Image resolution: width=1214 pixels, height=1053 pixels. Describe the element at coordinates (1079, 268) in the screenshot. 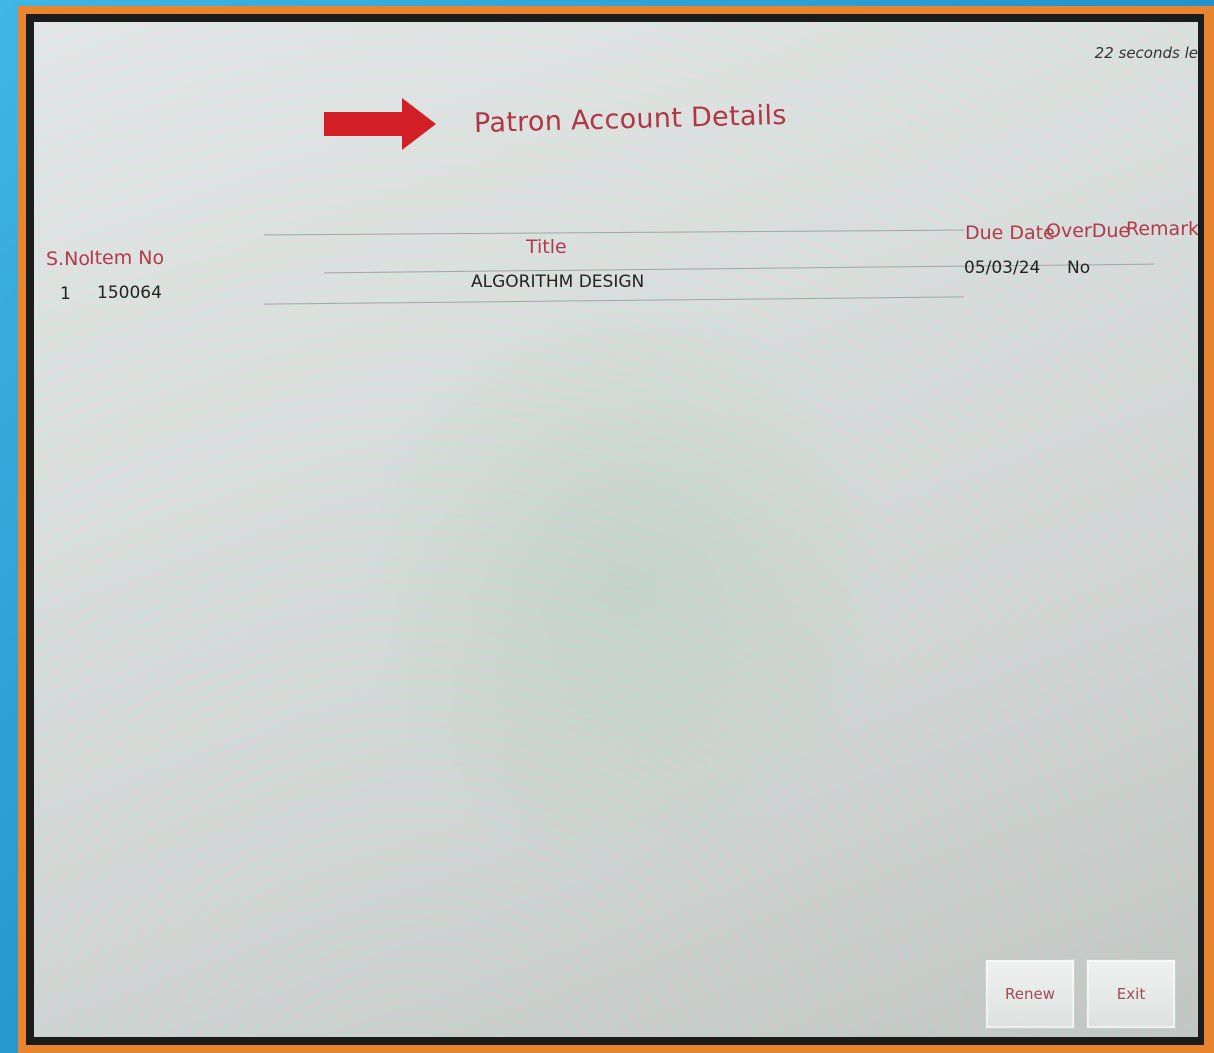

I see `cell-overdue: No` at that location.